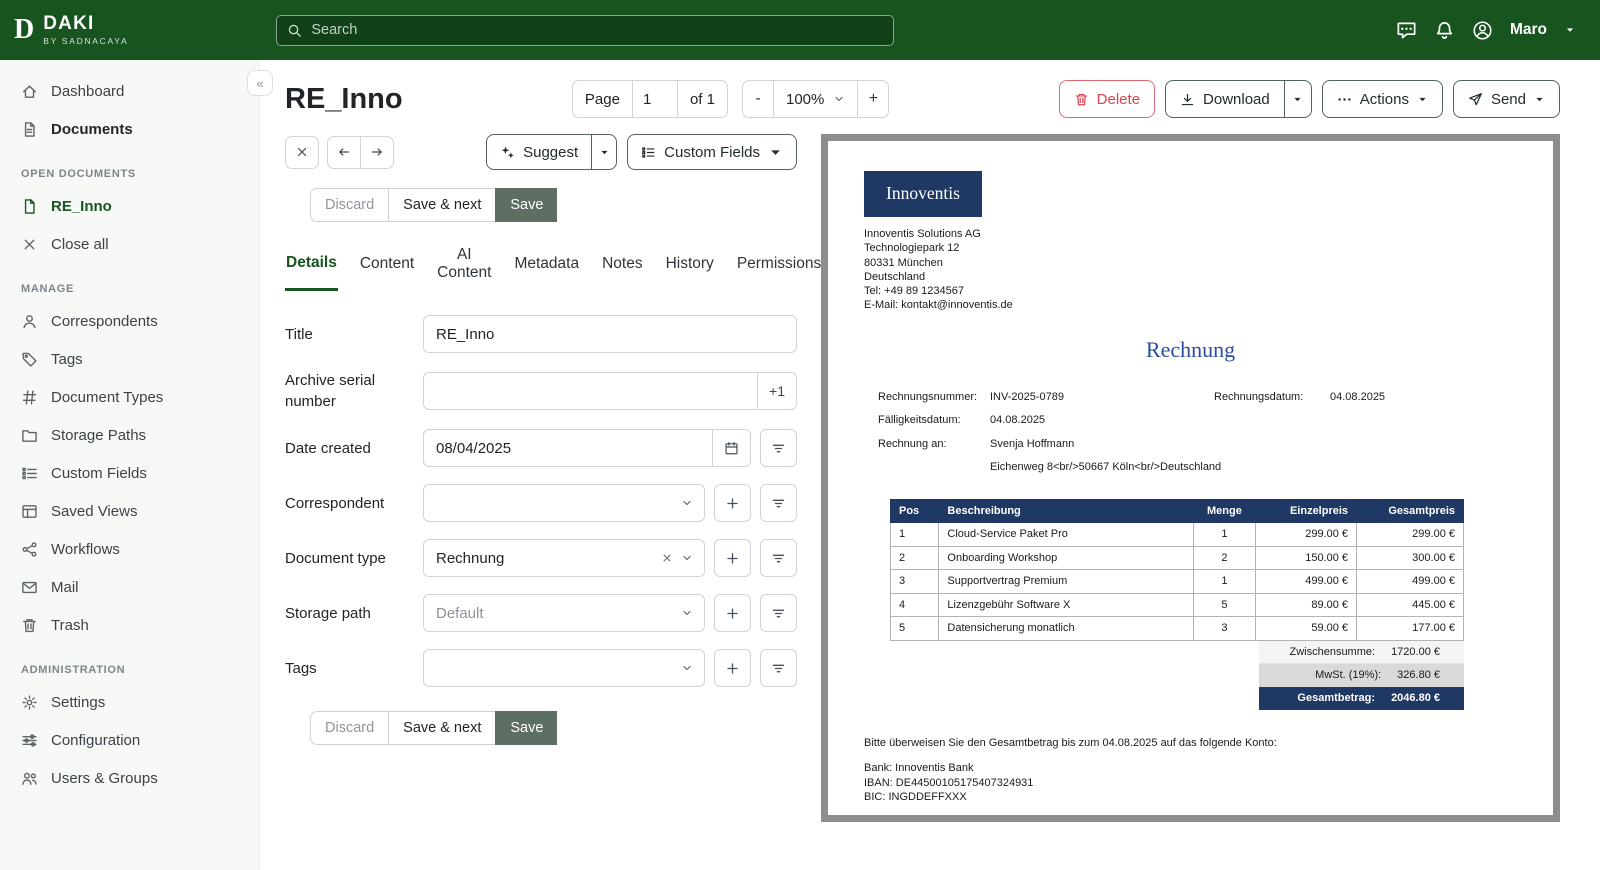 The height and width of the screenshot is (870, 1600). I want to click on calendar-button, so click(731, 448).